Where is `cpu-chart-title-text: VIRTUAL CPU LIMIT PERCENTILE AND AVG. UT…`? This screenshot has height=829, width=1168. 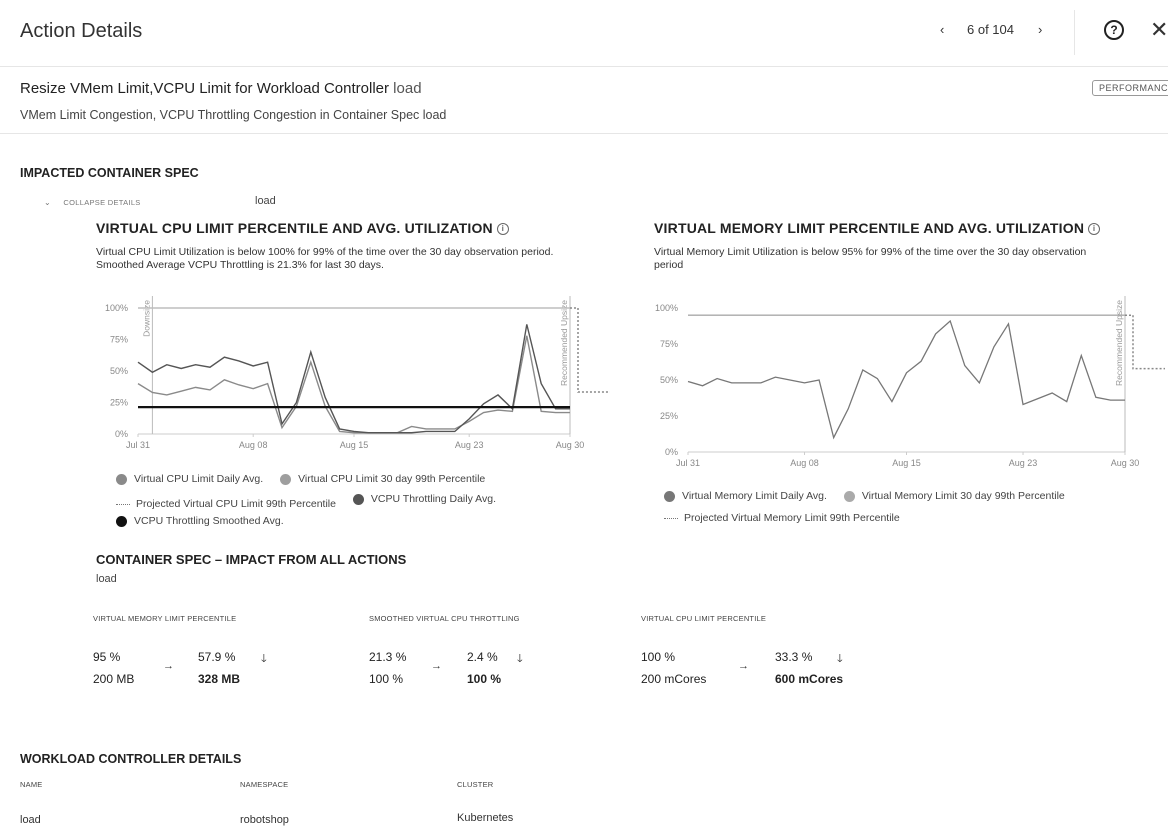
cpu-chart-title-text: VIRTUAL CPU LIMIT PERCENTILE AND AVG. UT… is located at coordinates (294, 228).